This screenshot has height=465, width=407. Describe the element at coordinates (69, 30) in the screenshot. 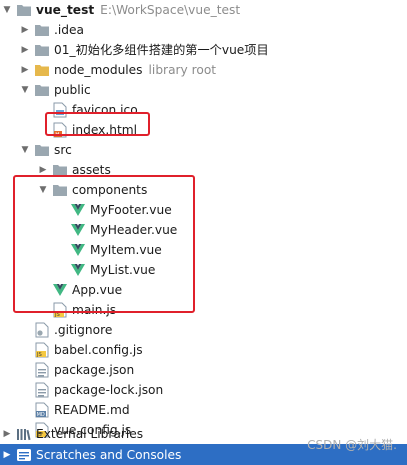

I see `folder-label: .idea` at that location.